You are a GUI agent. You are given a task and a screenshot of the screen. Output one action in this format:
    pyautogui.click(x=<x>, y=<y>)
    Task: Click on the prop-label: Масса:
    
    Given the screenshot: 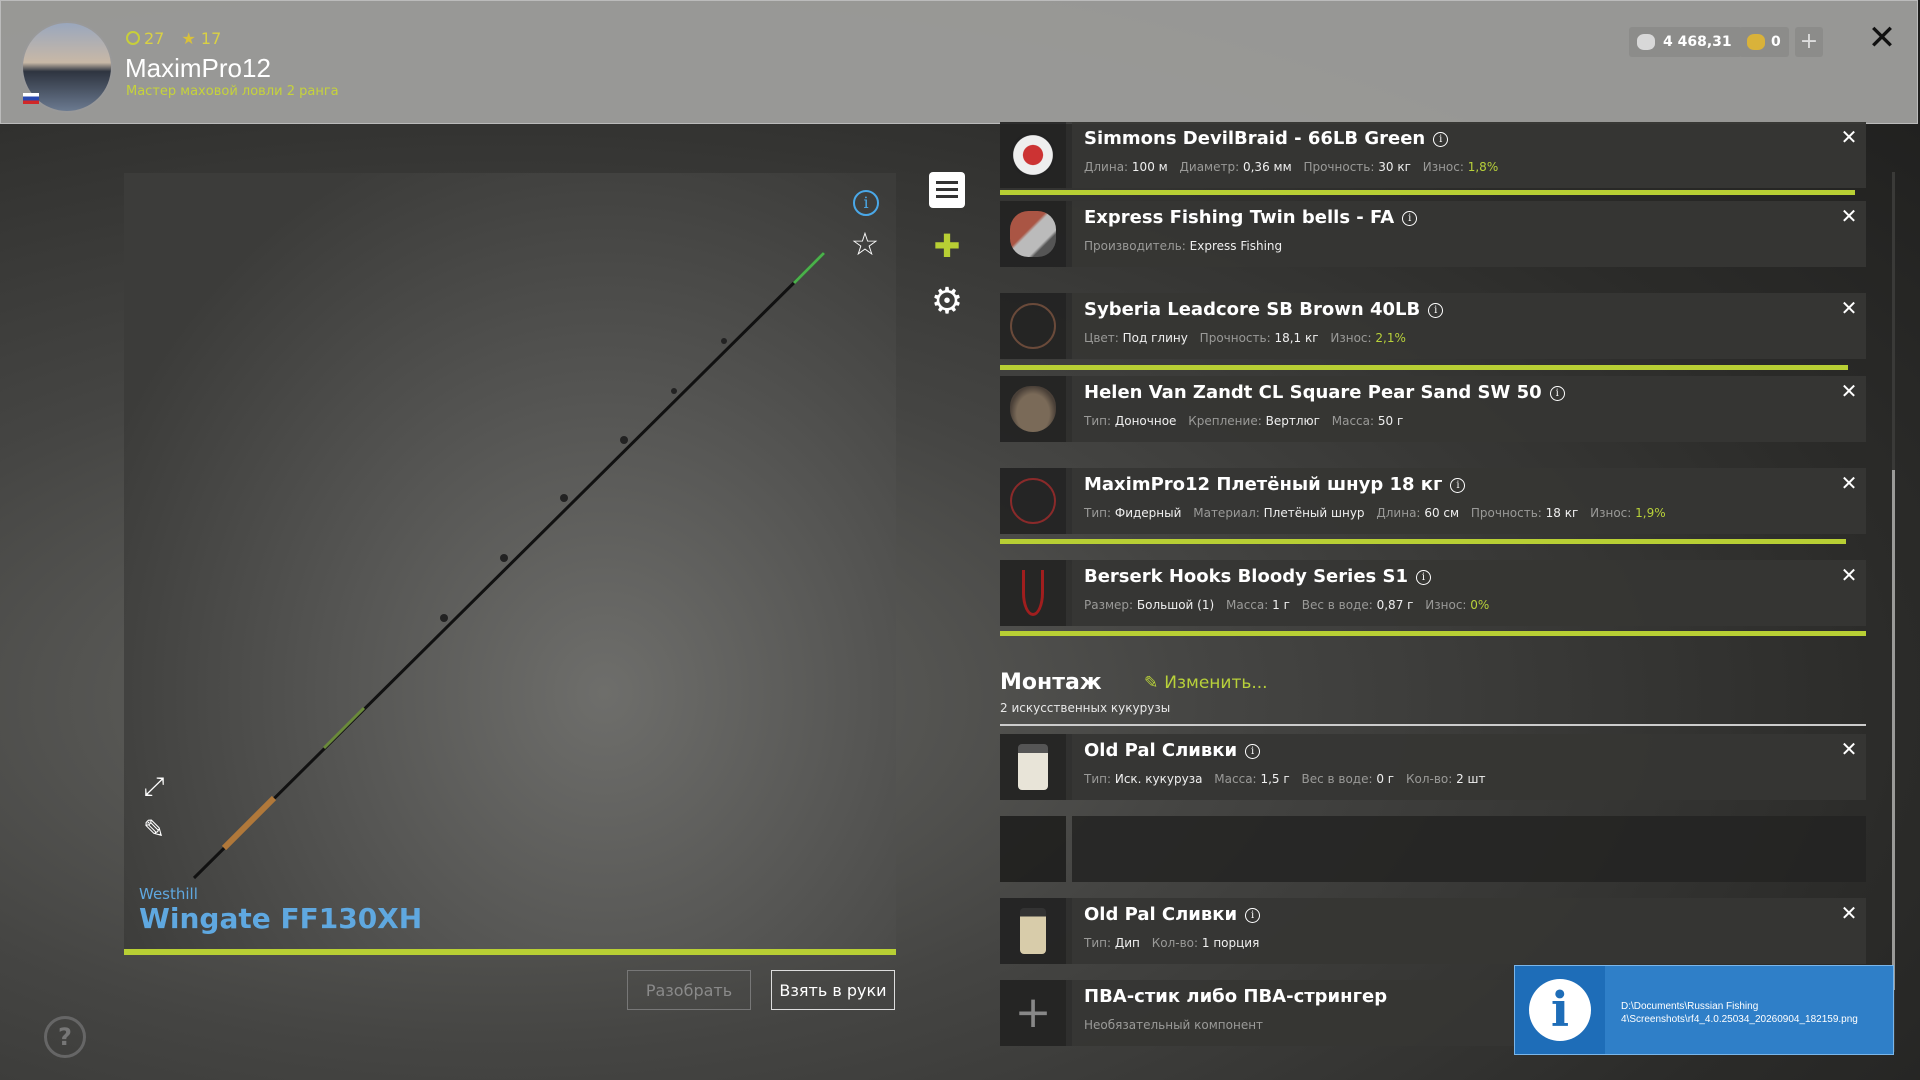 What is the action you would take?
    pyautogui.click(x=1235, y=779)
    